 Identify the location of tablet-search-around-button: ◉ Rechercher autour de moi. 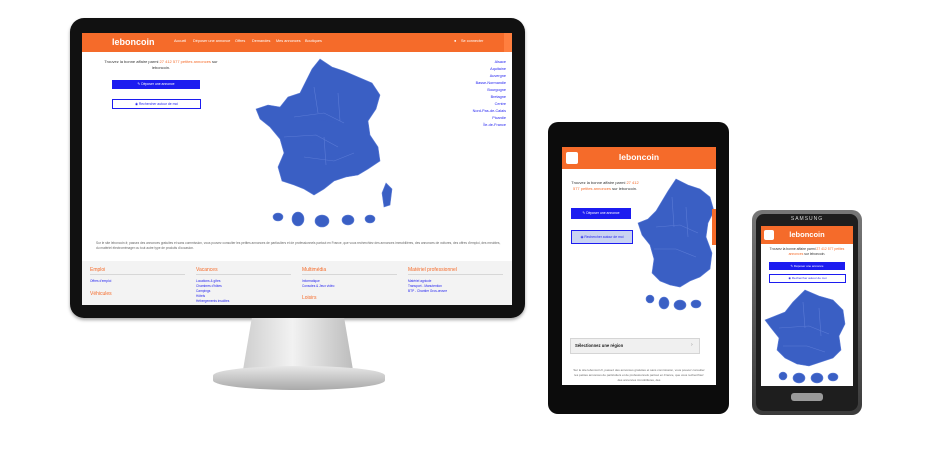
(602, 237).